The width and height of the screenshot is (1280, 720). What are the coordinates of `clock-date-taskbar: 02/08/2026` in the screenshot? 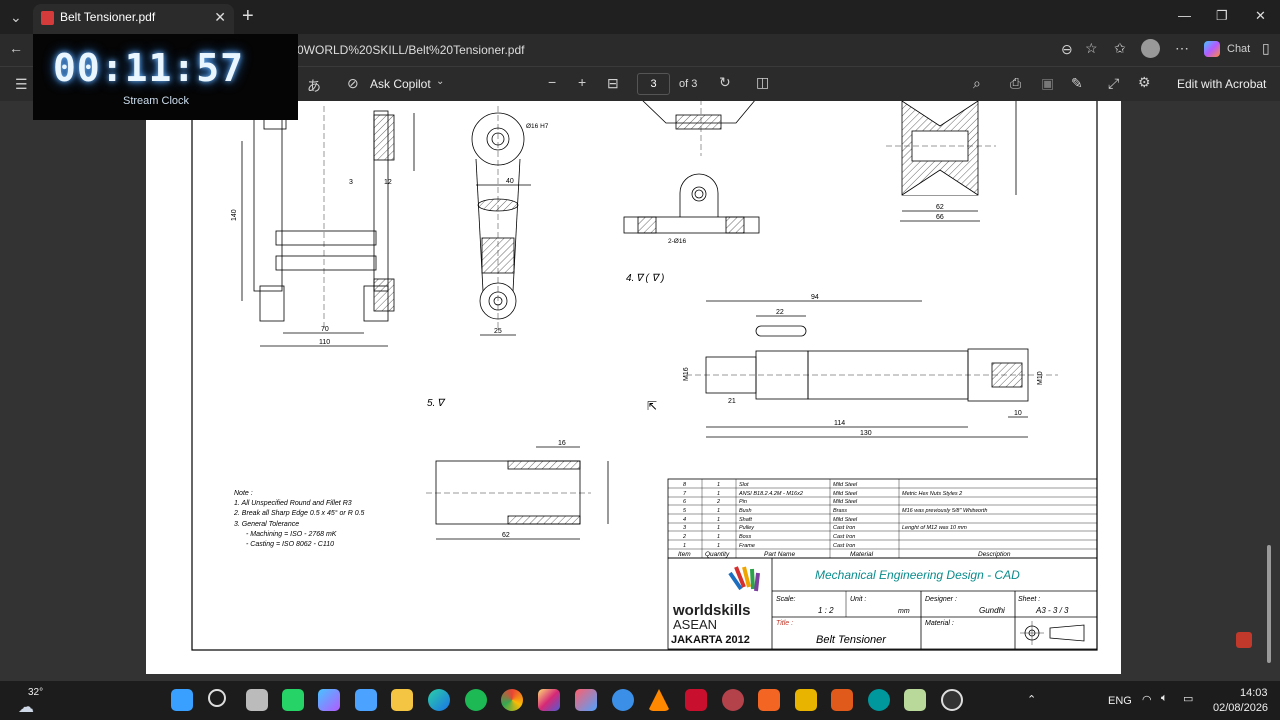 It's located at (1240, 708).